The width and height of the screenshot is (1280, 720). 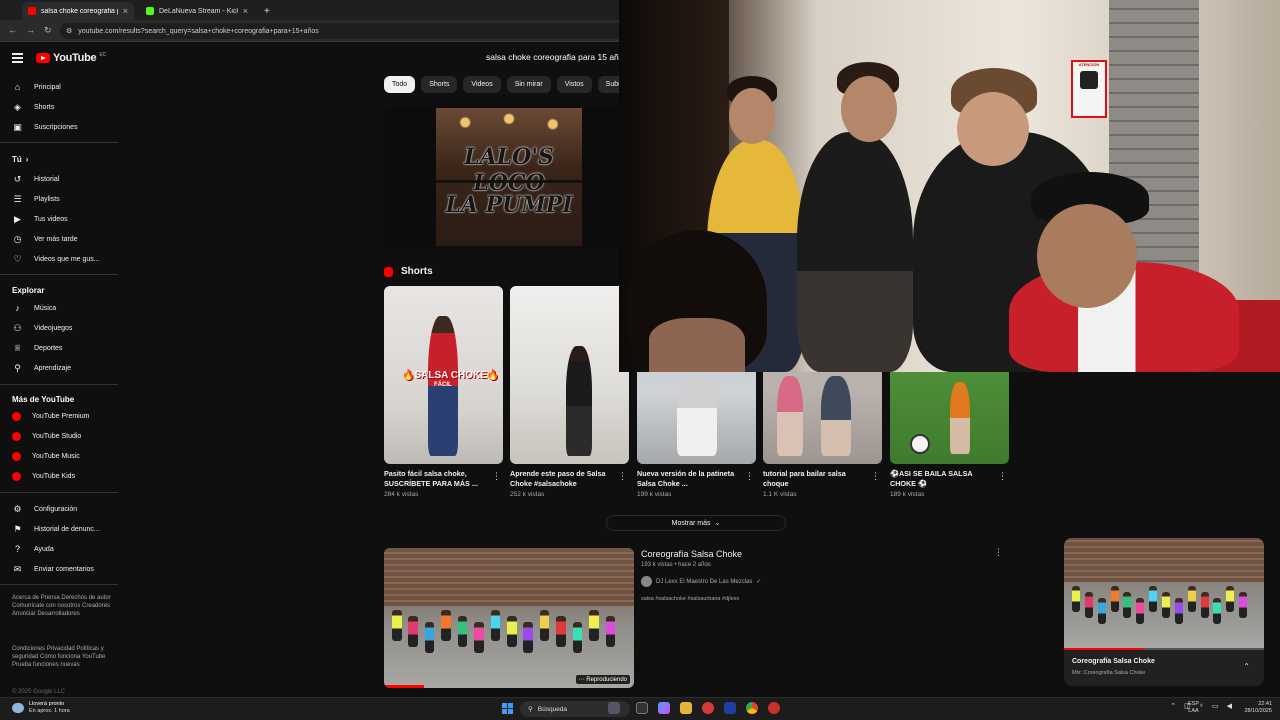 What do you see at coordinates (993, 129) in the screenshot?
I see `person-face` at bounding box center [993, 129].